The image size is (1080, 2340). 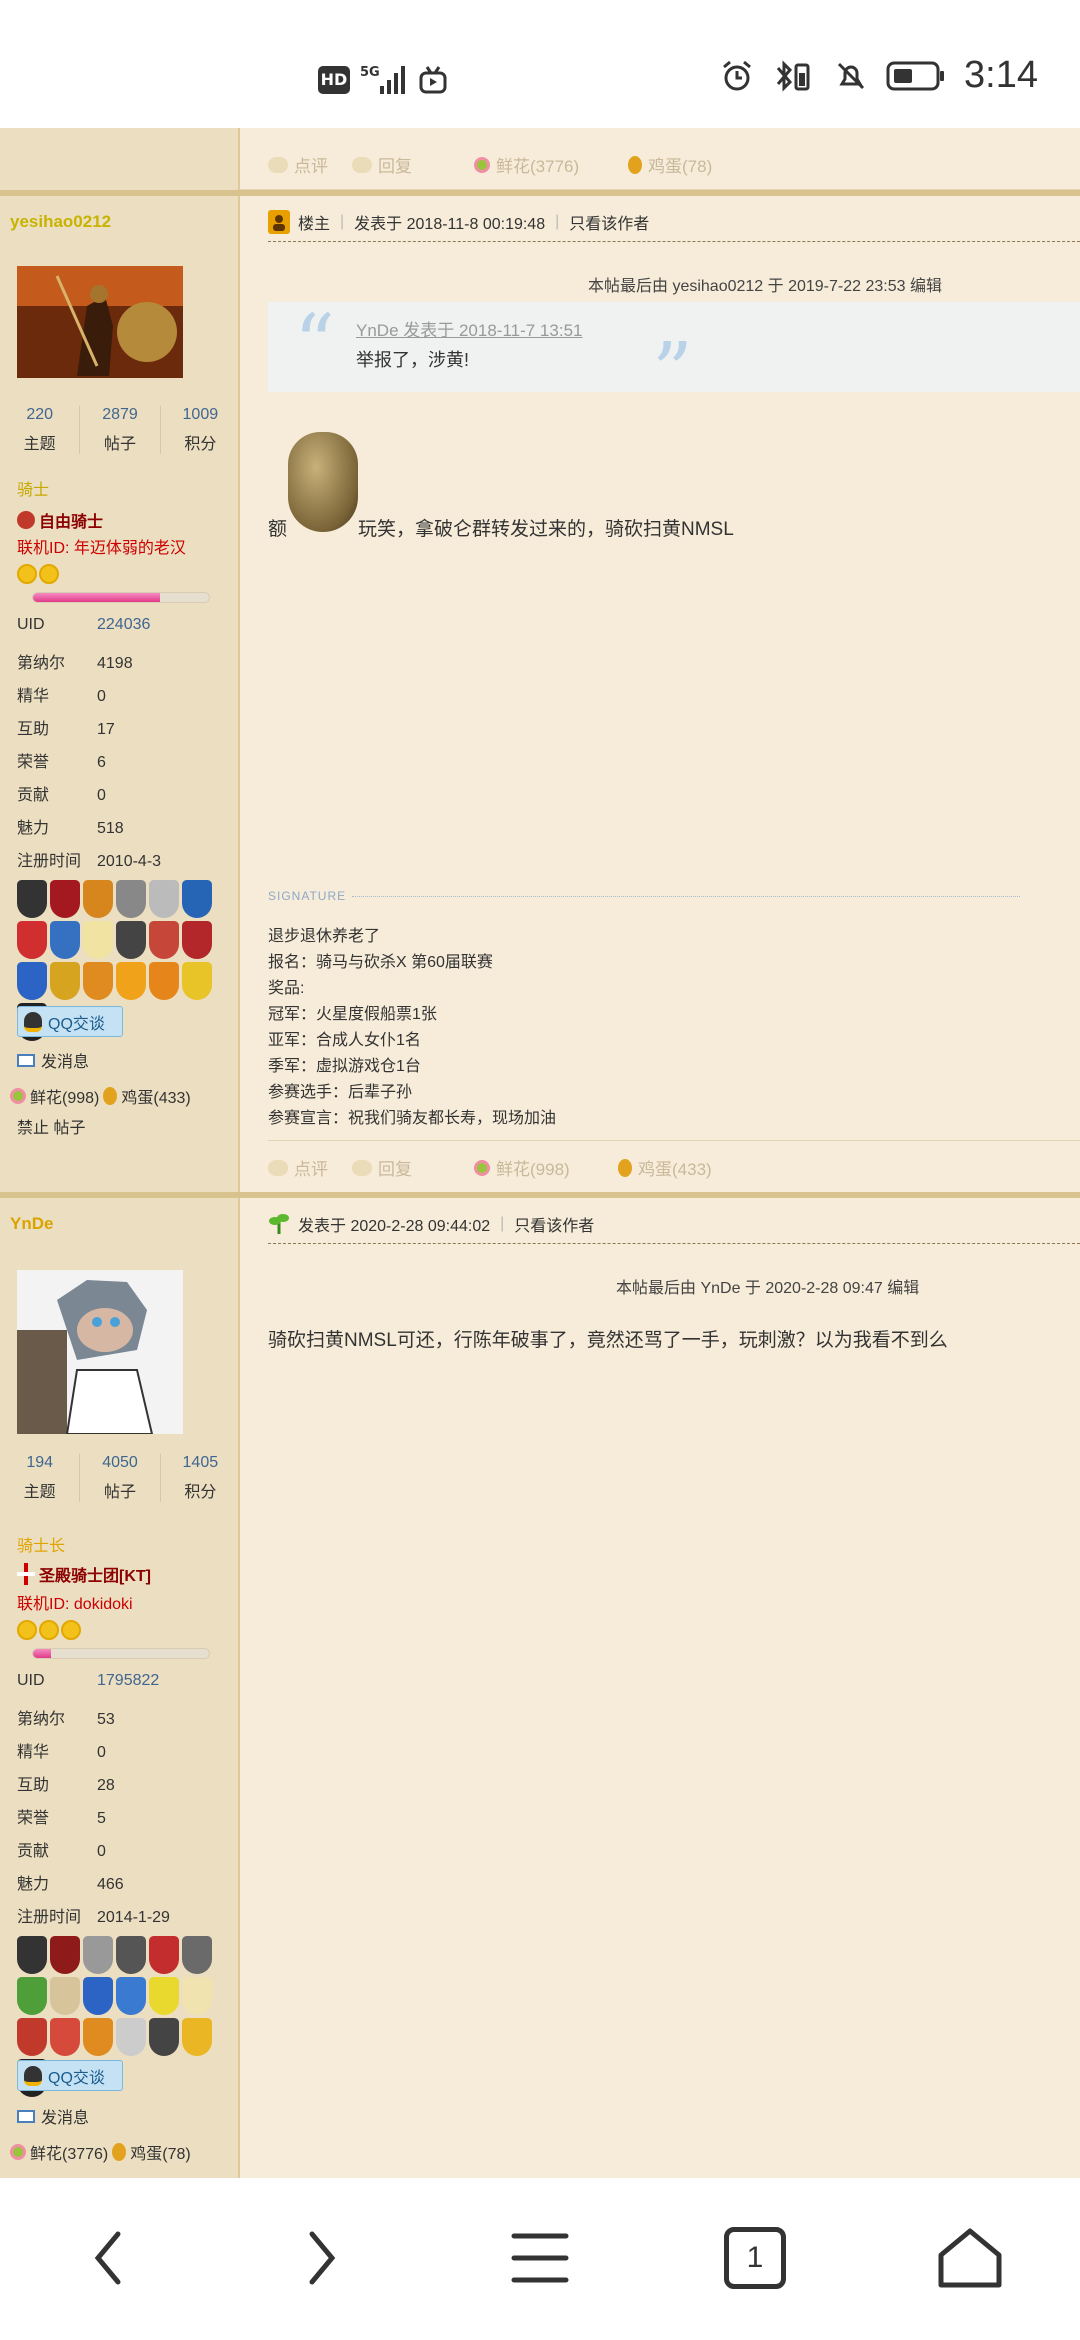 I want to click on eggs-count: 鸡蛋(78), so click(x=160, y=2152).